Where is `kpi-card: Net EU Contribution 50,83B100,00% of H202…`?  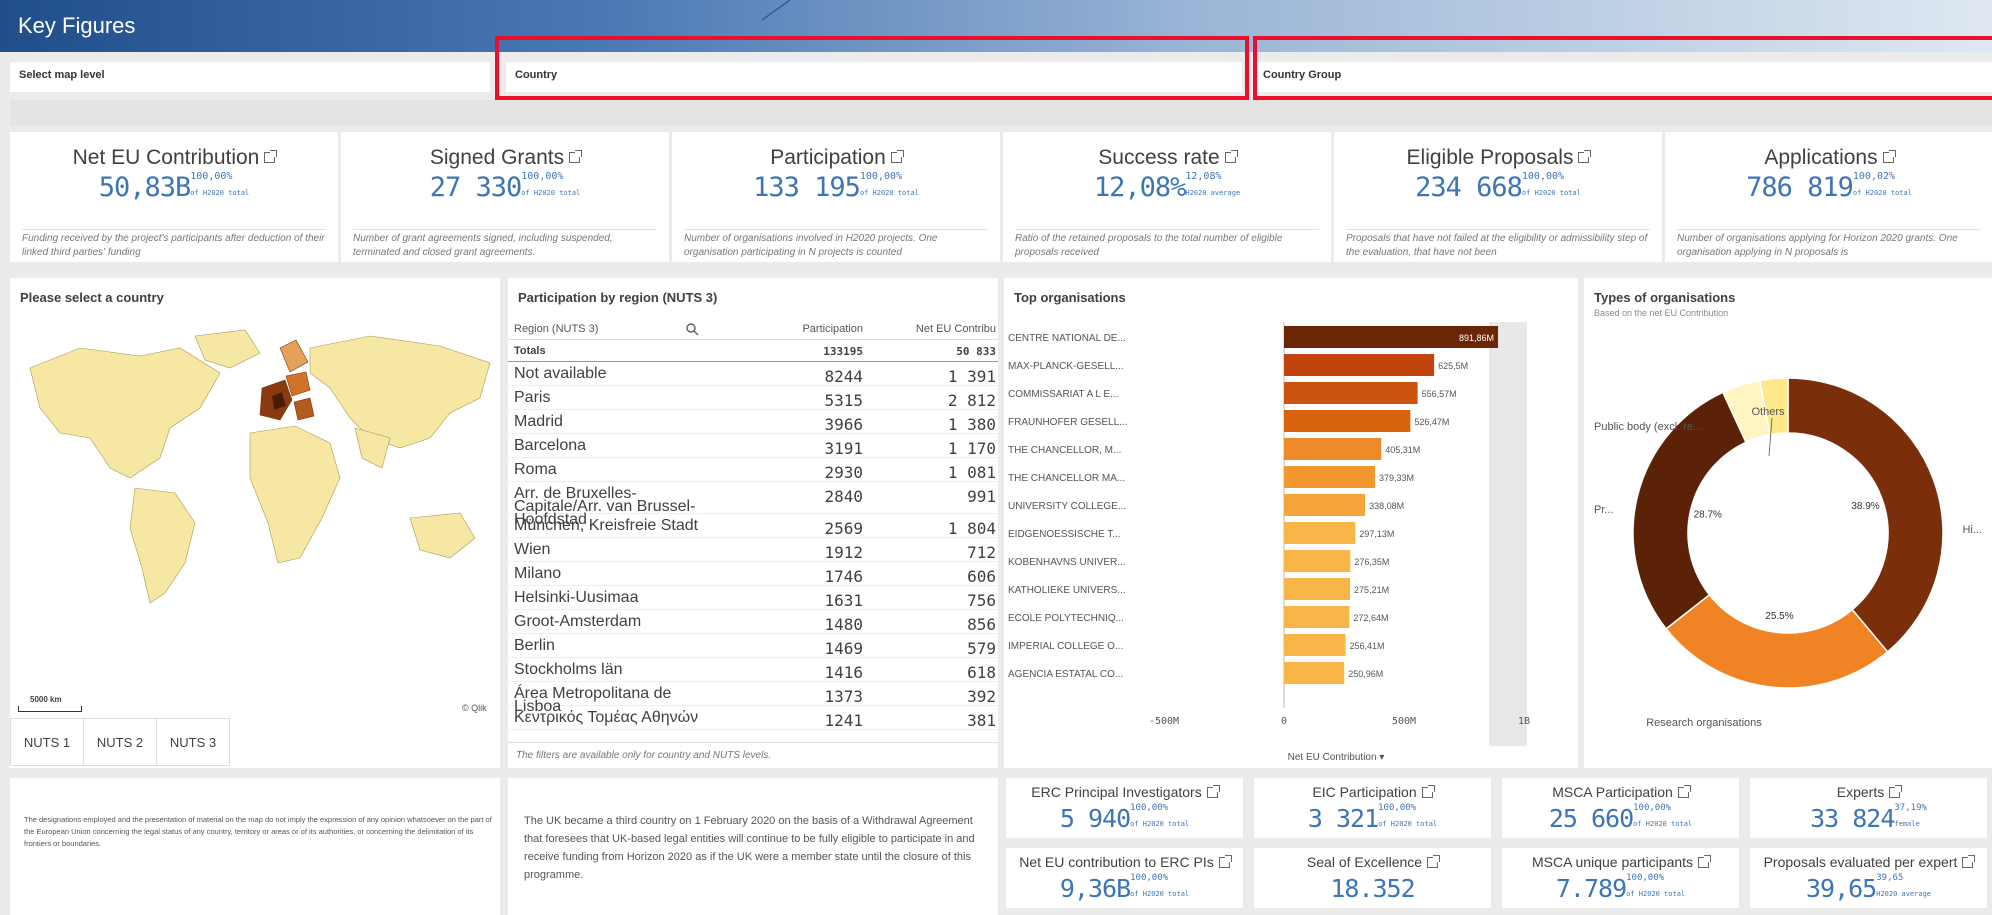 kpi-card: Net EU Contribution 50,83B100,00% of H202… is located at coordinates (174, 197).